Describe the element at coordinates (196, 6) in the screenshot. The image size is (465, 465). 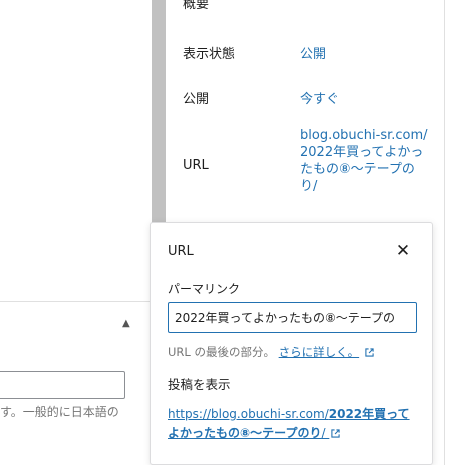
I see `summary-panel-title: 概要` at that location.